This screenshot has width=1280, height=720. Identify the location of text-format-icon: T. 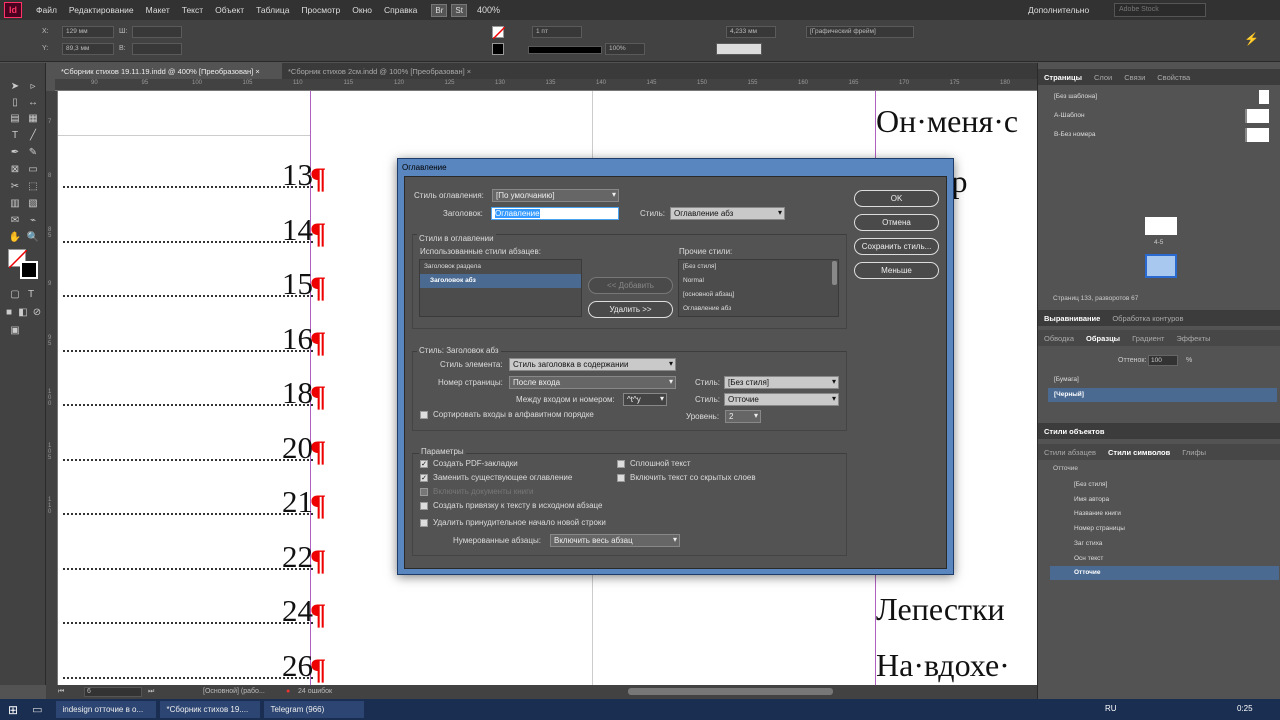
(31, 294).